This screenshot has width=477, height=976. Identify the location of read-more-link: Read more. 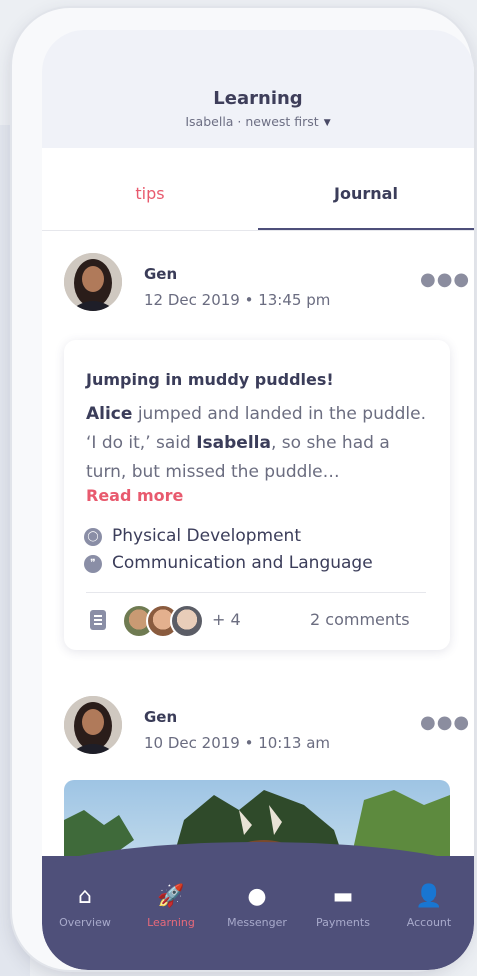
(134, 495).